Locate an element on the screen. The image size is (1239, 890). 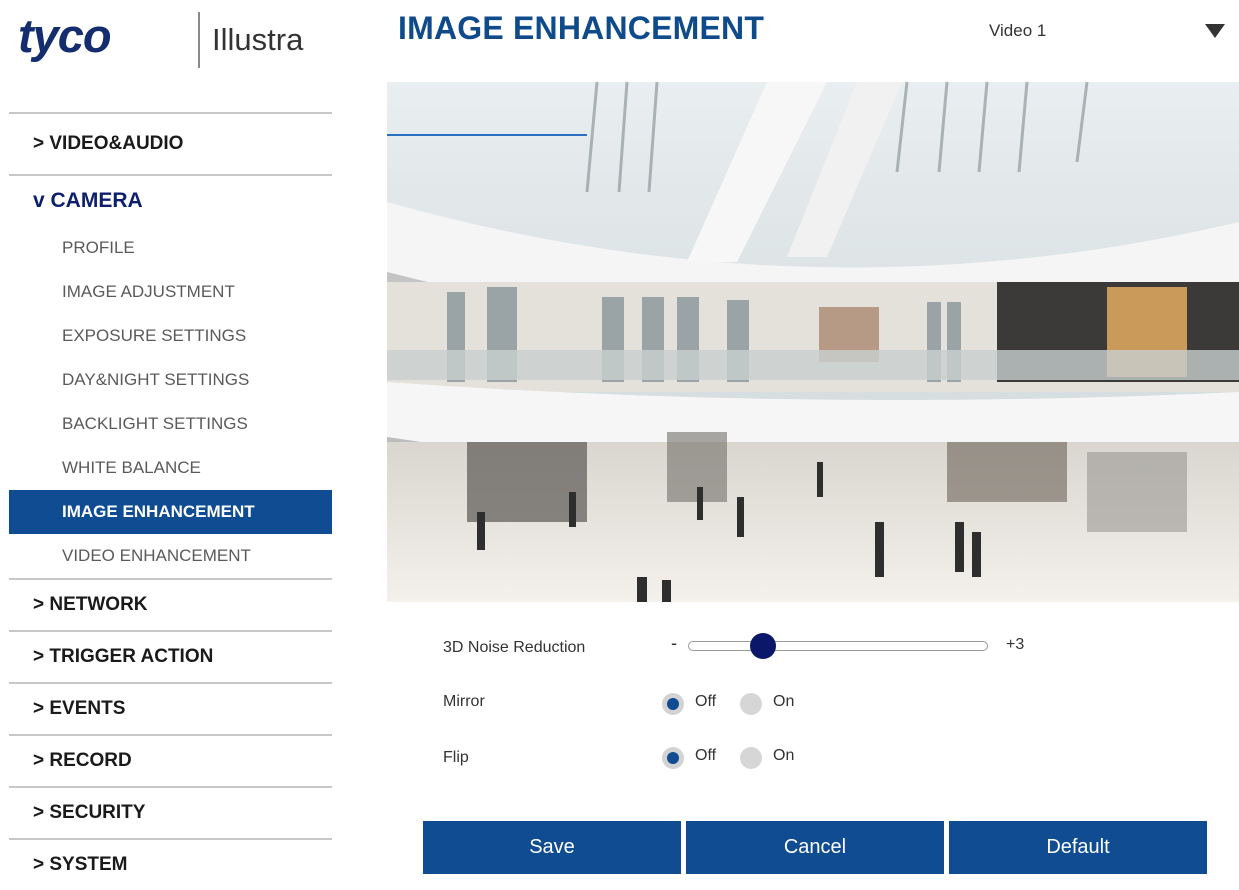
logo-brand-text: tyco is located at coordinates (65, 35).